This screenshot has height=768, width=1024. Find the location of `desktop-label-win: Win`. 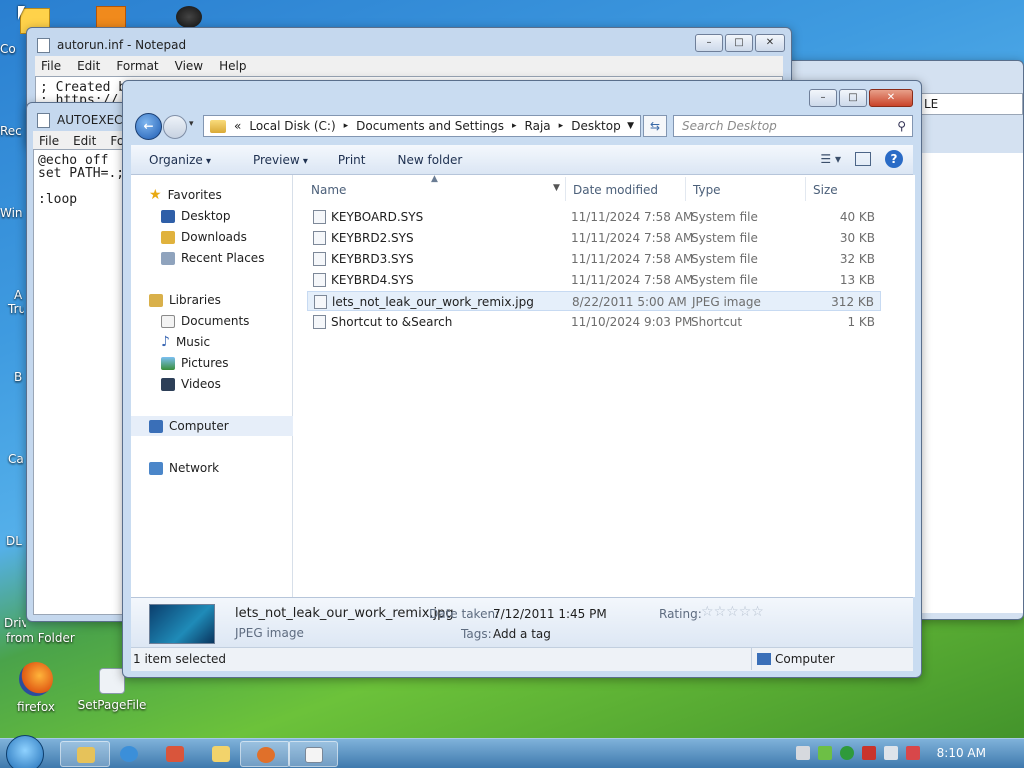

desktop-label-win: Win is located at coordinates (12, 213).